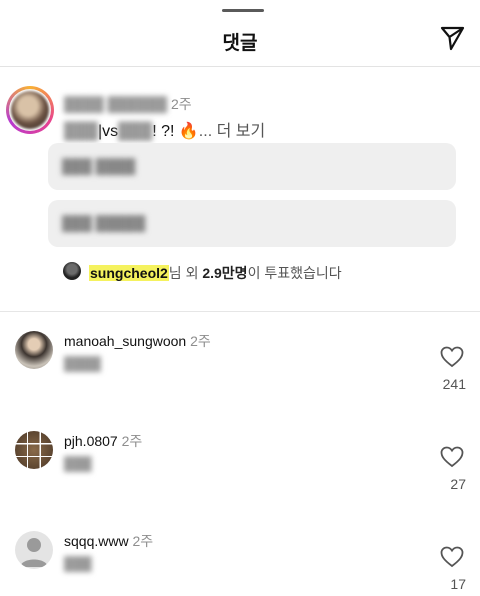 This screenshot has height=596, width=480. What do you see at coordinates (104, 223) in the screenshot?
I see `poll-option-2-label: ███ █████` at bounding box center [104, 223].